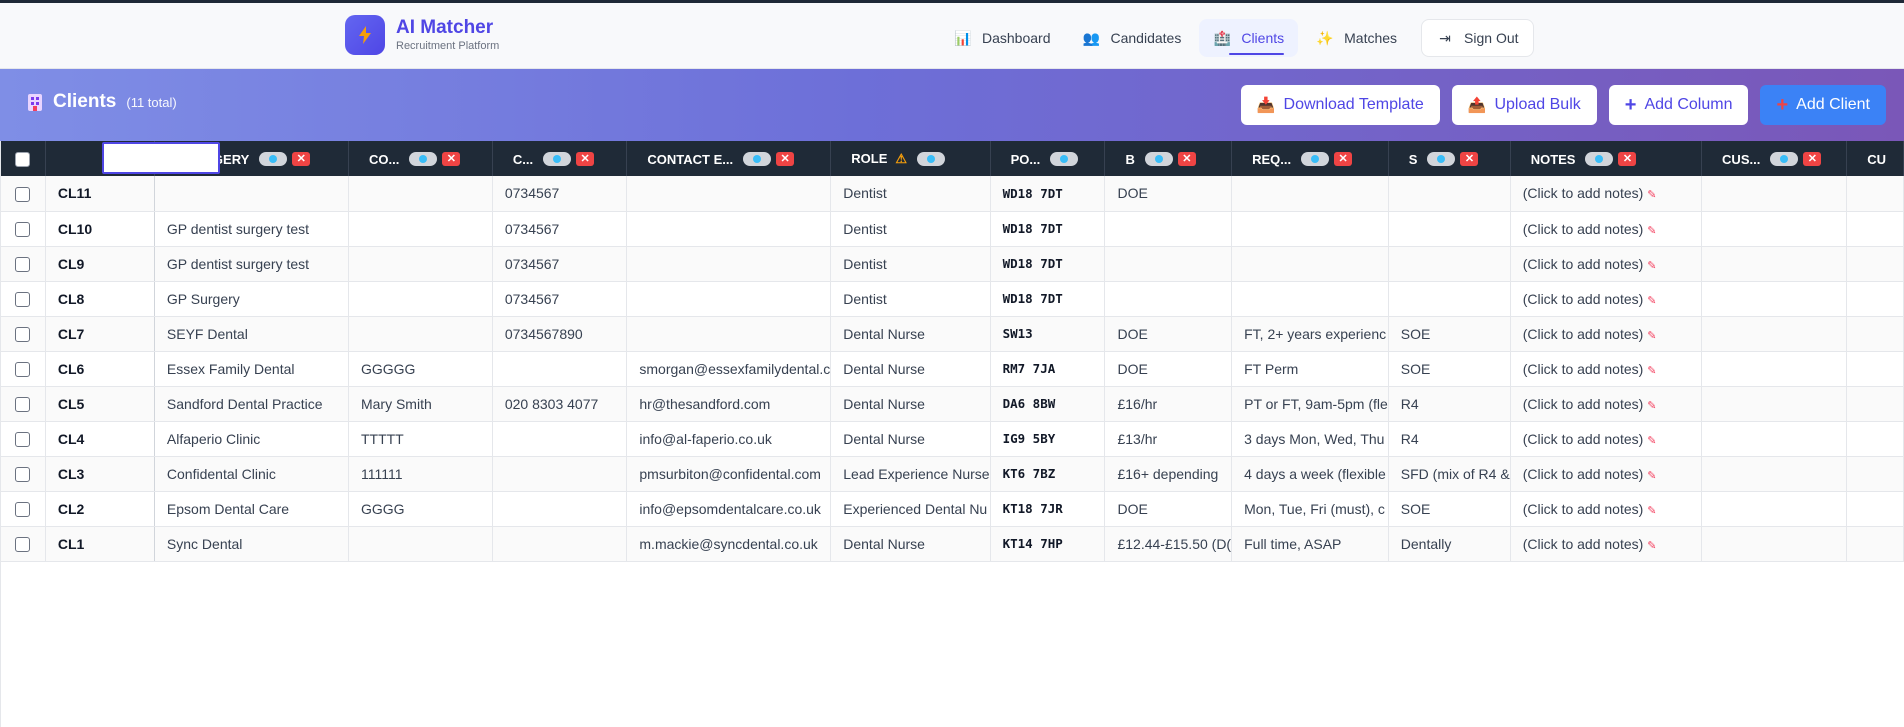  I want to click on column-header: S ✕, so click(1449, 158).